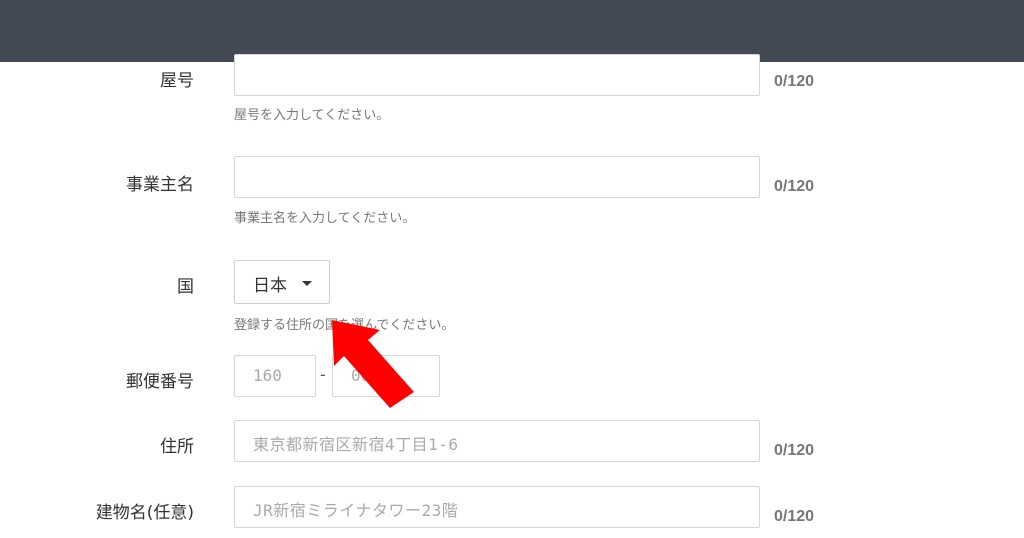  Describe the element at coordinates (325, 218) in the screenshot. I see `owner-name-help: 事業主名を入力してください。` at that location.